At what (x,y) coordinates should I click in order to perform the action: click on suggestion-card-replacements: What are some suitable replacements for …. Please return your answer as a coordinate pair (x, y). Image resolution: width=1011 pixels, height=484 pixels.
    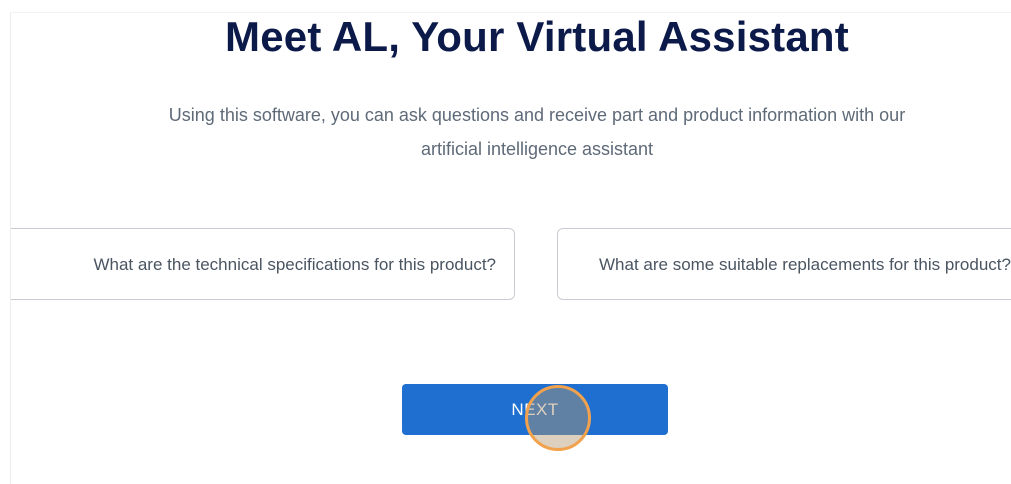
    Looking at the image, I should click on (784, 264).